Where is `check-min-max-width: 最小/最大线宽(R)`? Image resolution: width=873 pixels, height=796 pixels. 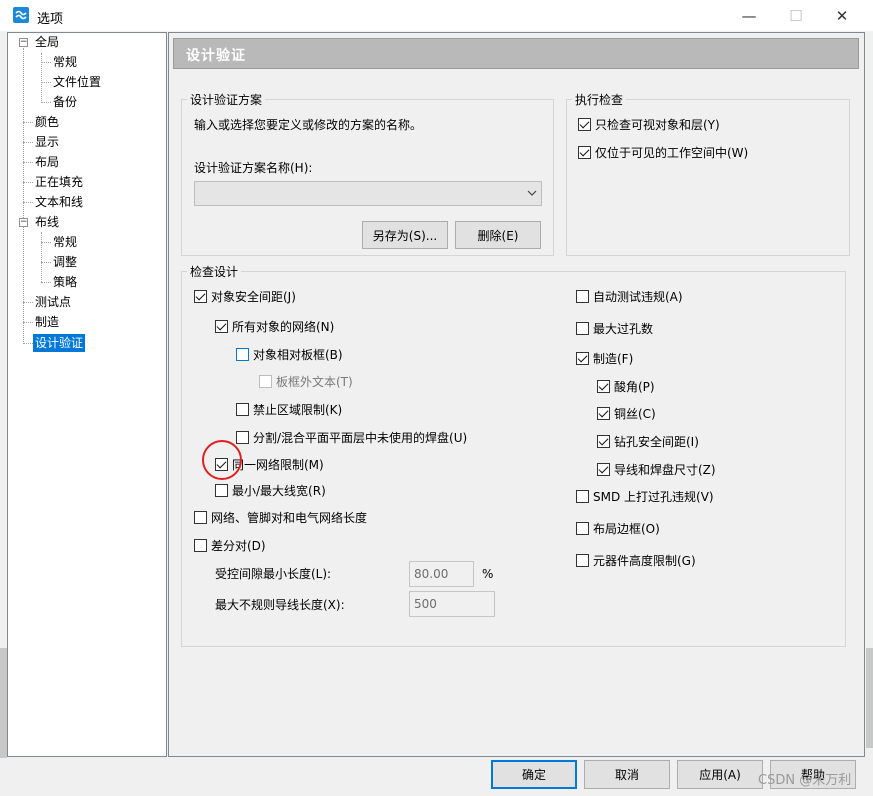 check-min-max-width: 最小/最大线宽(R) is located at coordinates (270, 490).